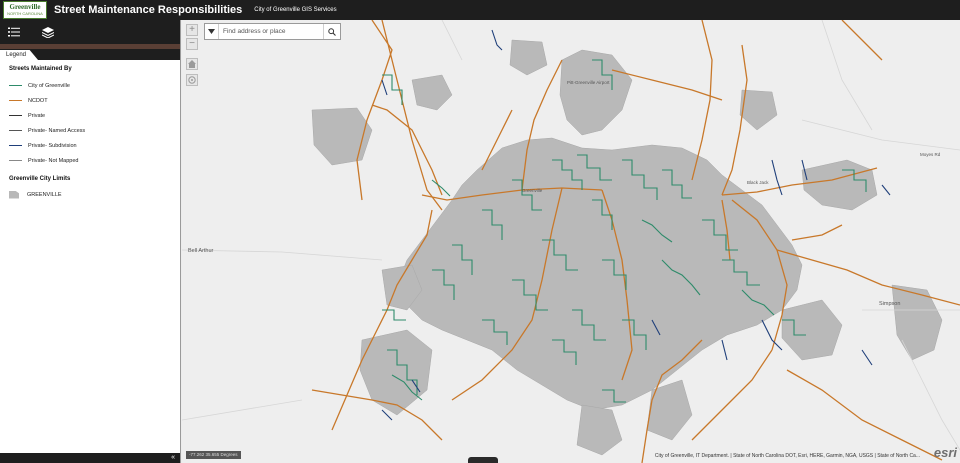  What do you see at coordinates (25, 7) in the screenshot?
I see `logo-text: Greenville` at bounding box center [25, 7].